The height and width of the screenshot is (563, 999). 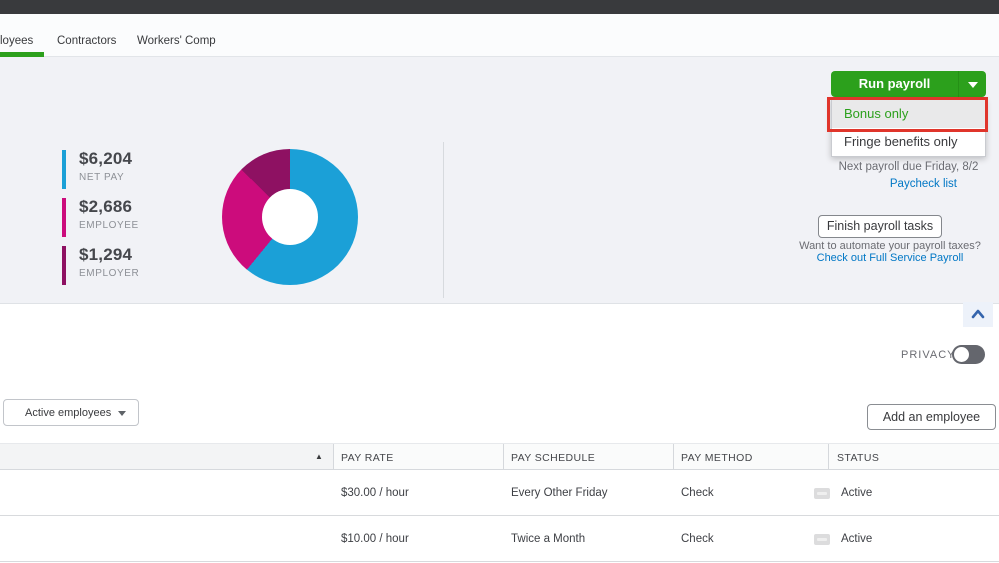 What do you see at coordinates (109, 273) in the screenshot?
I see `employer-label: EMPLOYER` at bounding box center [109, 273].